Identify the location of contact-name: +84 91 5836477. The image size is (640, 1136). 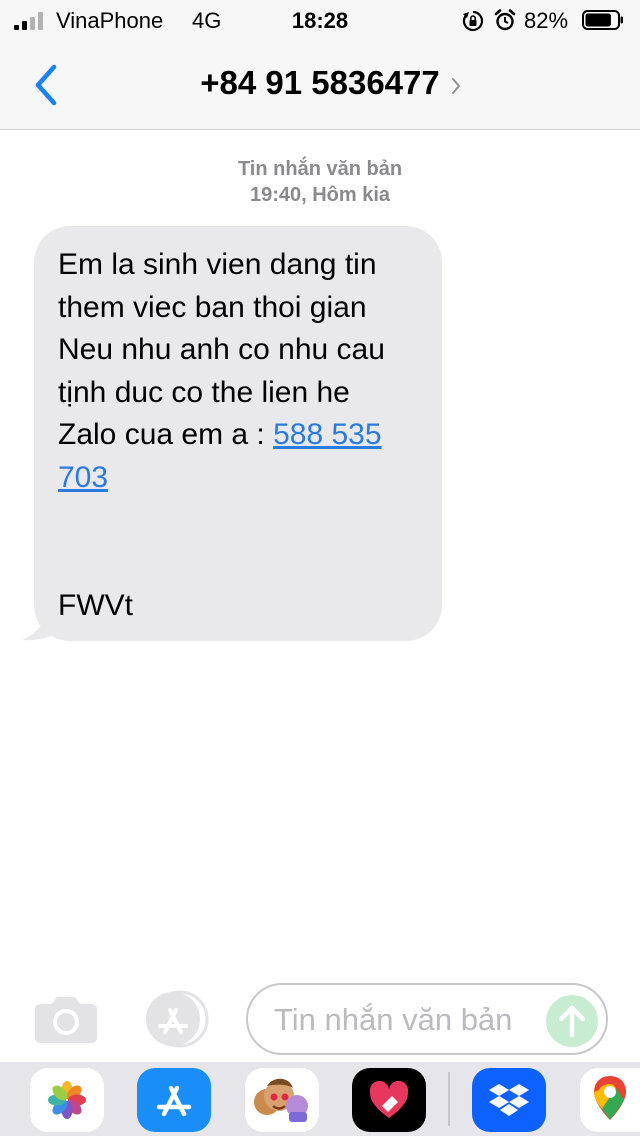
(320, 83).